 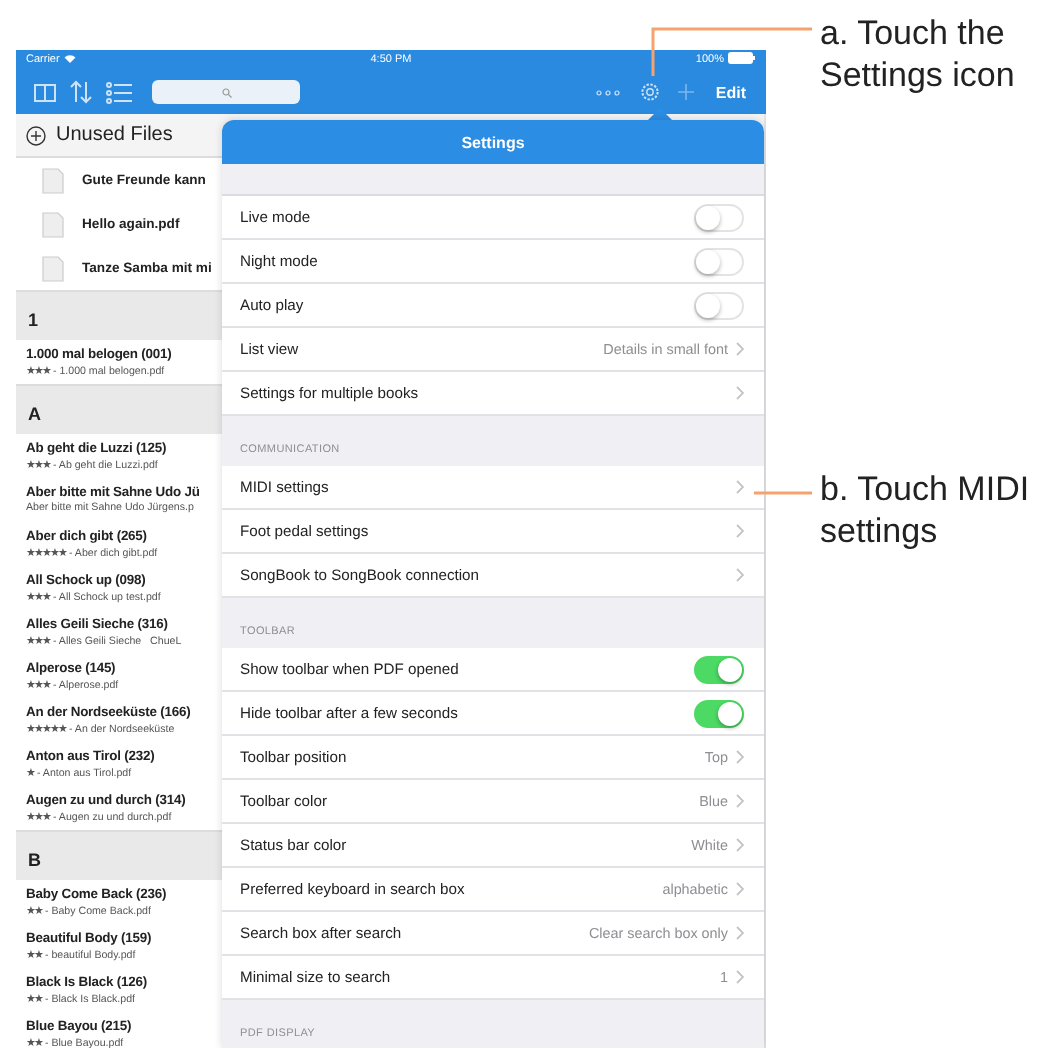 What do you see at coordinates (493, 142) in the screenshot?
I see `popover-title: Settings` at bounding box center [493, 142].